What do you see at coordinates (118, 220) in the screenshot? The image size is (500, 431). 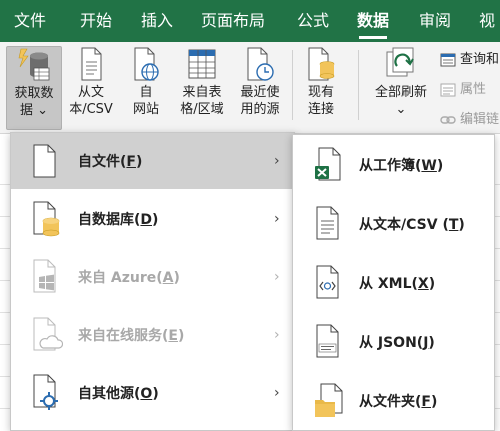 I see `menu-item-label: 自数据库(D)` at bounding box center [118, 220].